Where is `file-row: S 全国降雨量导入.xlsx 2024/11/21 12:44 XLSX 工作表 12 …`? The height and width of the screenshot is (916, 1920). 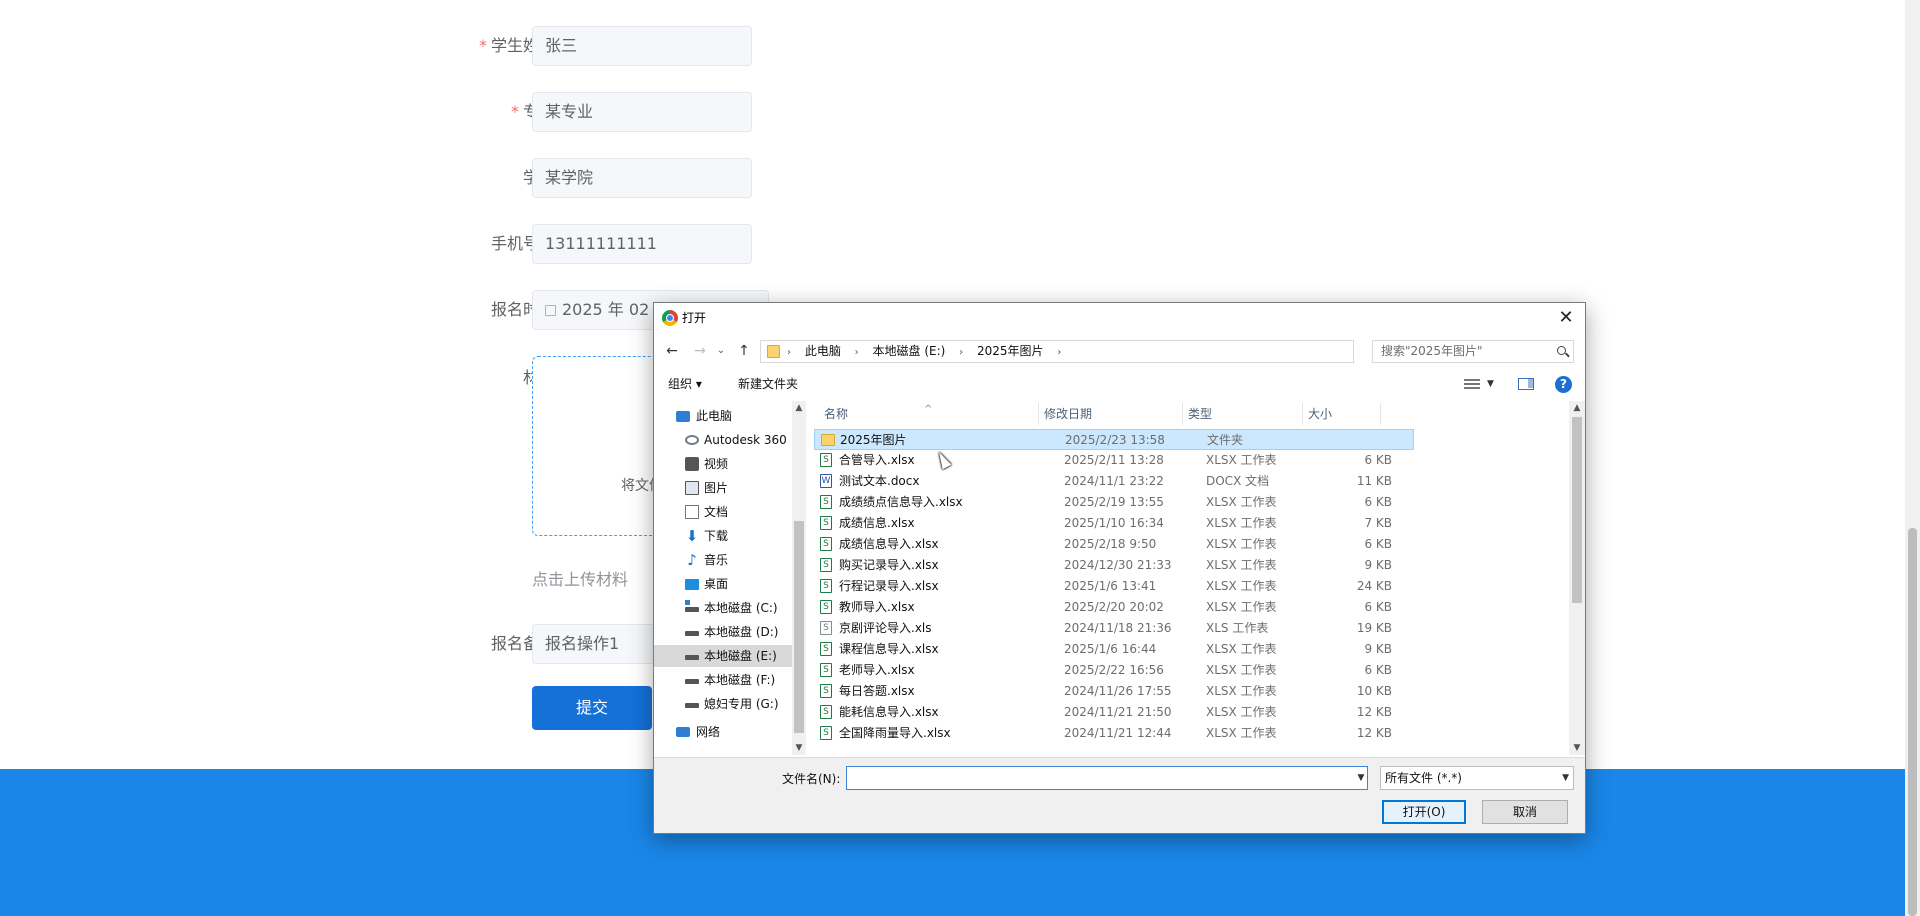
file-row: S 全国降雨量导入.xlsx 2024/11/21 12:44 XLSX 工作表 12 … is located at coordinates (1114, 733).